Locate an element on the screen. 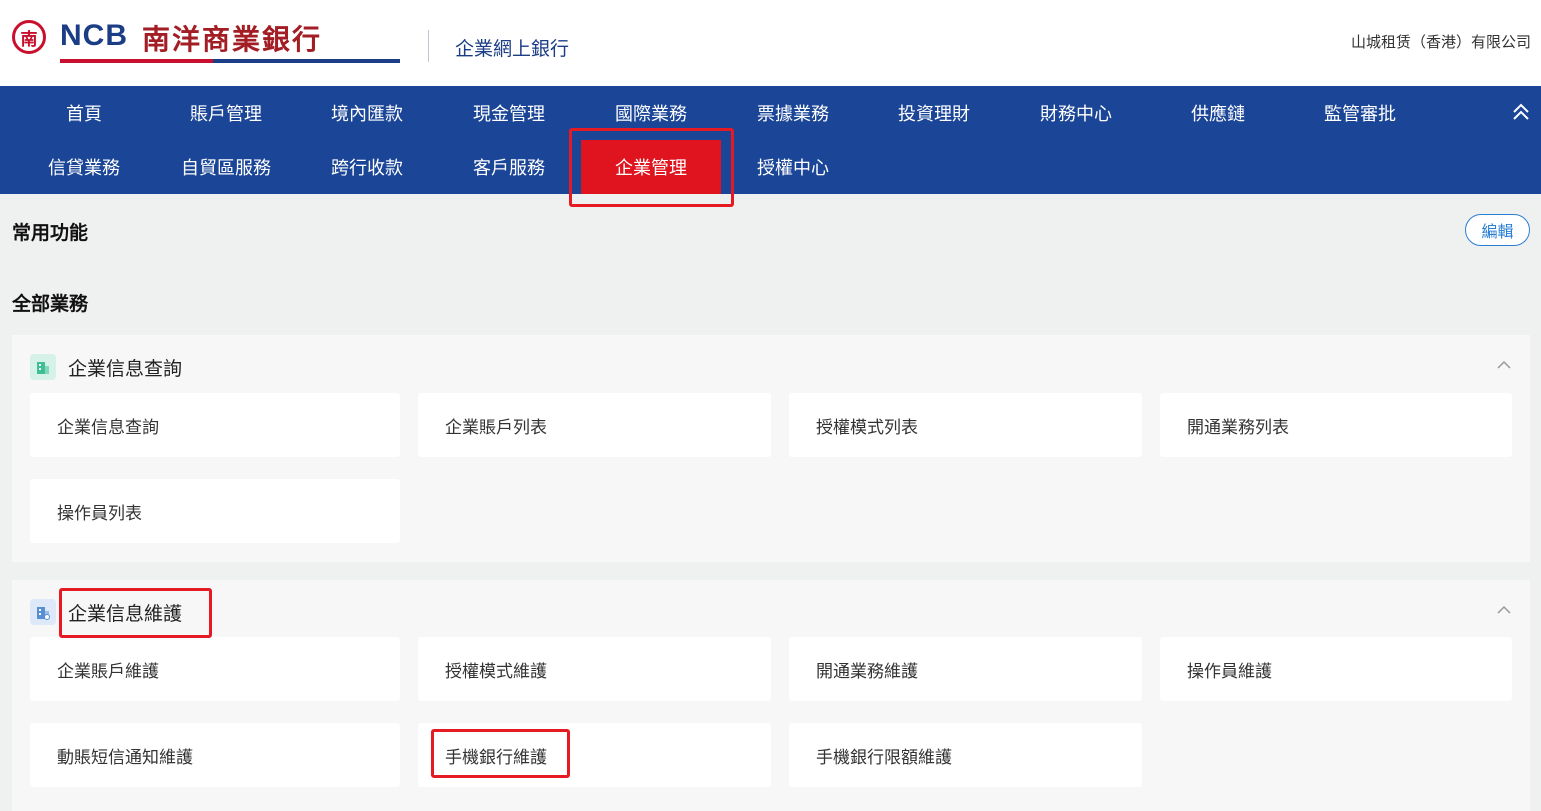 This screenshot has width=1541, height=811. double-chevron-up-icon is located at coordinates (1521, 112).